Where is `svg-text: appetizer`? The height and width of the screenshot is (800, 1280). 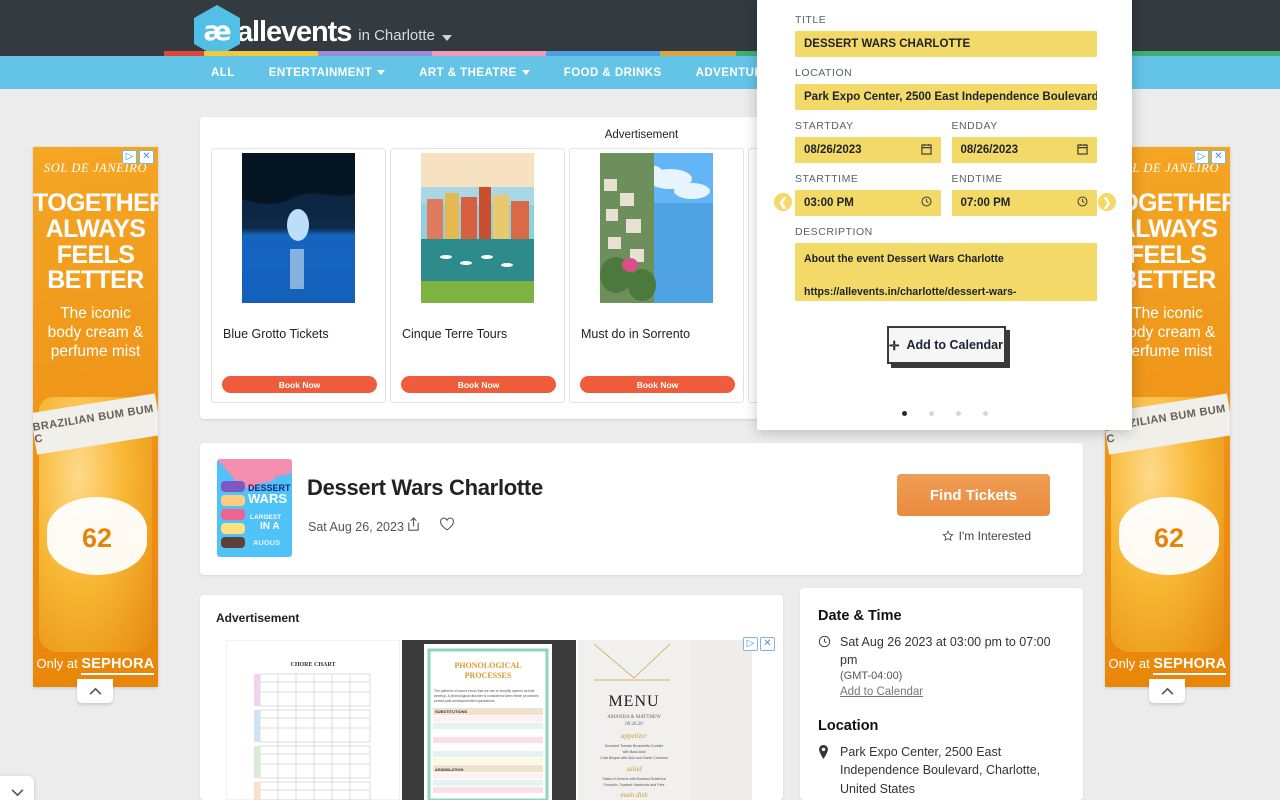 svg-text: appetizer is located at coordinates (634, 736).